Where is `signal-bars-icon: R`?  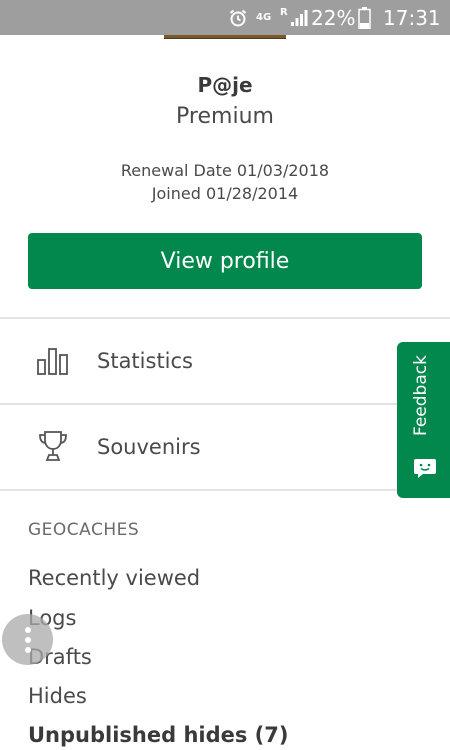 signal-bars-icon: R is located at coordinates (294, 17).